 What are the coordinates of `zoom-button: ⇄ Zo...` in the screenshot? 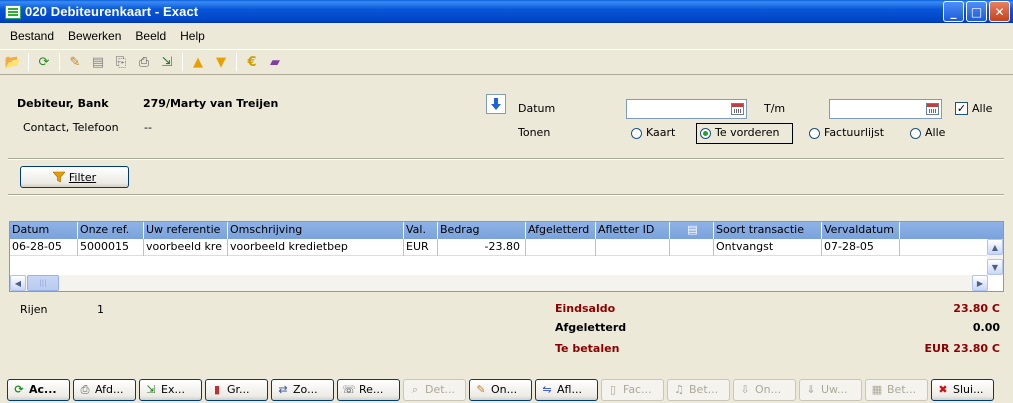 It's located at (302, 389).